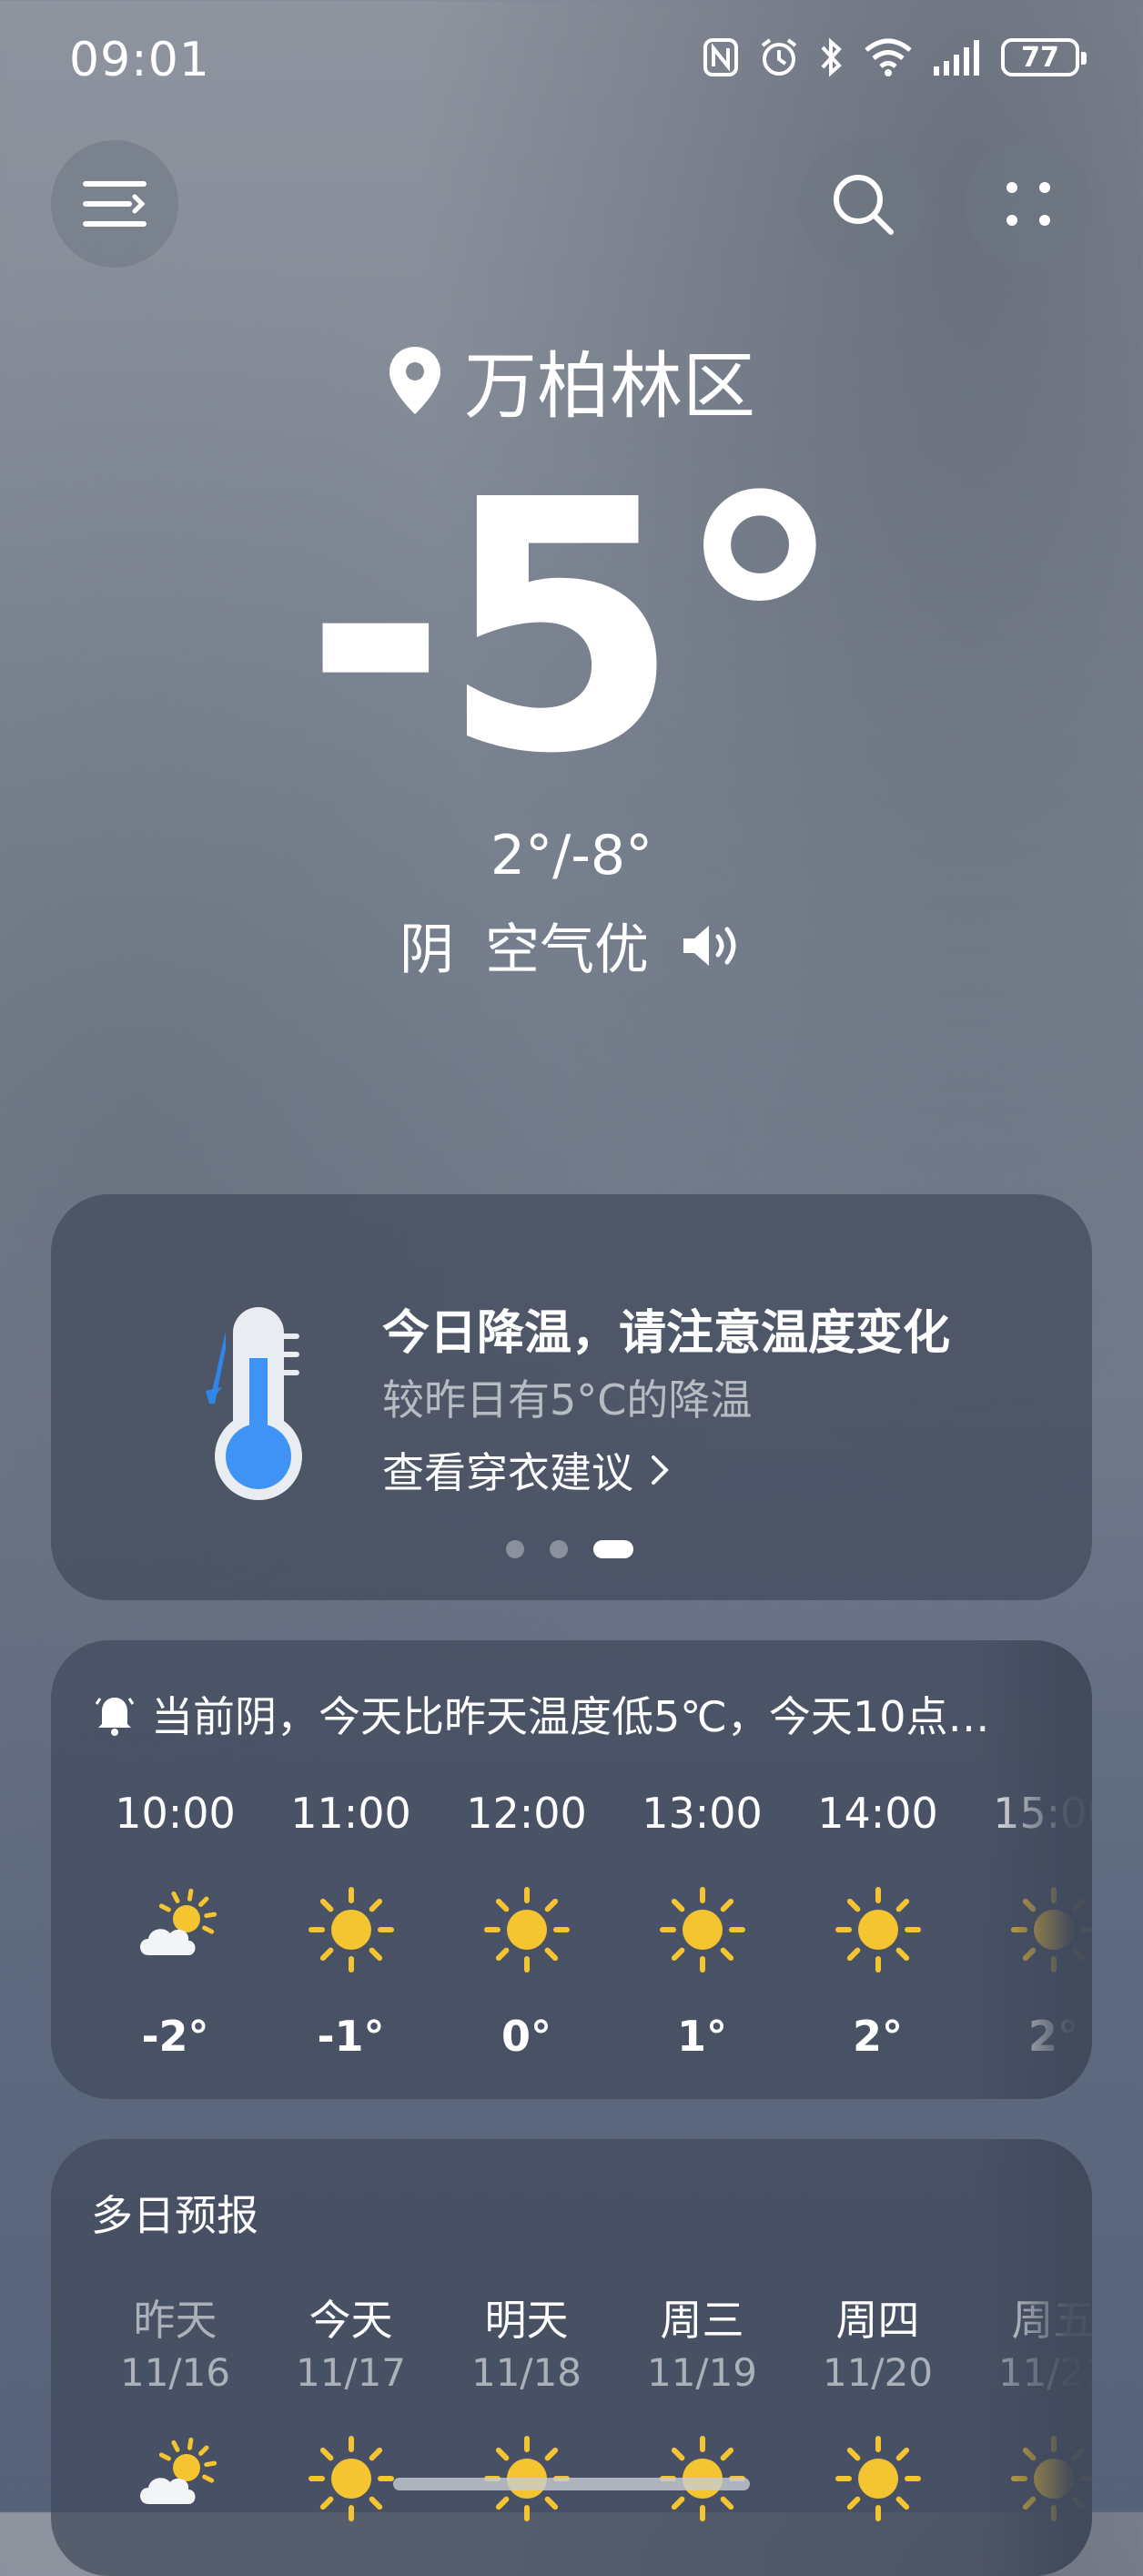 The height and width of the screenshot is (2576, 1143). I want to click on temperature-alert-card: 今日降温，请注意温度变化 较昨日有5°C的降温 查看穿衣建议, so click(571, 1397).